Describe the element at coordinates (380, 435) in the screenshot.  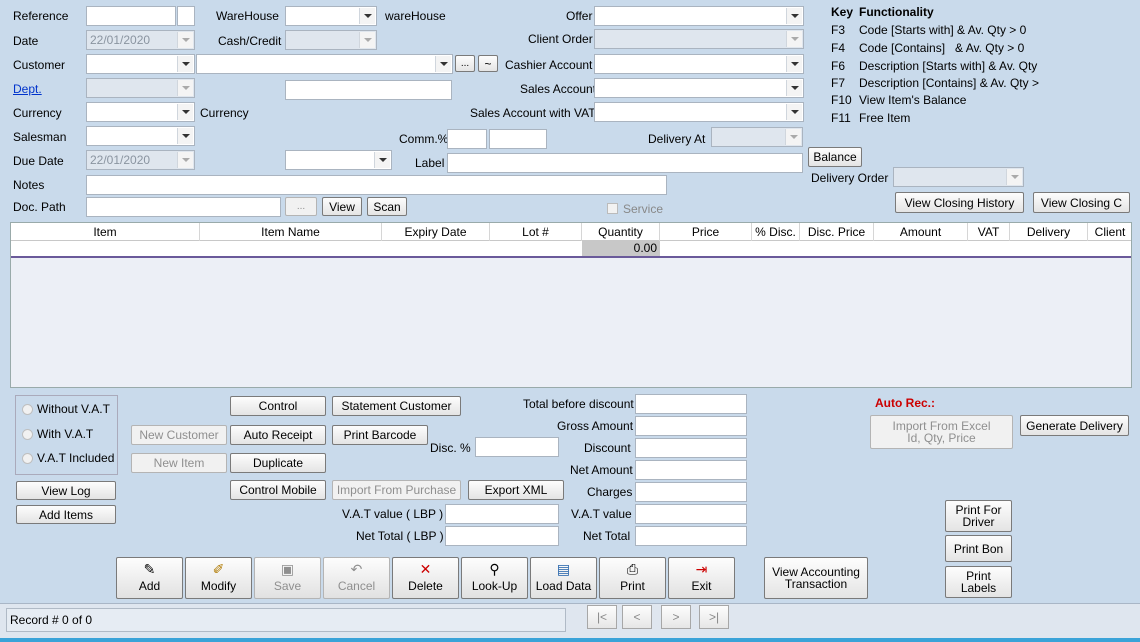
I see `print-barcode-button: Print Barcode` at that location.